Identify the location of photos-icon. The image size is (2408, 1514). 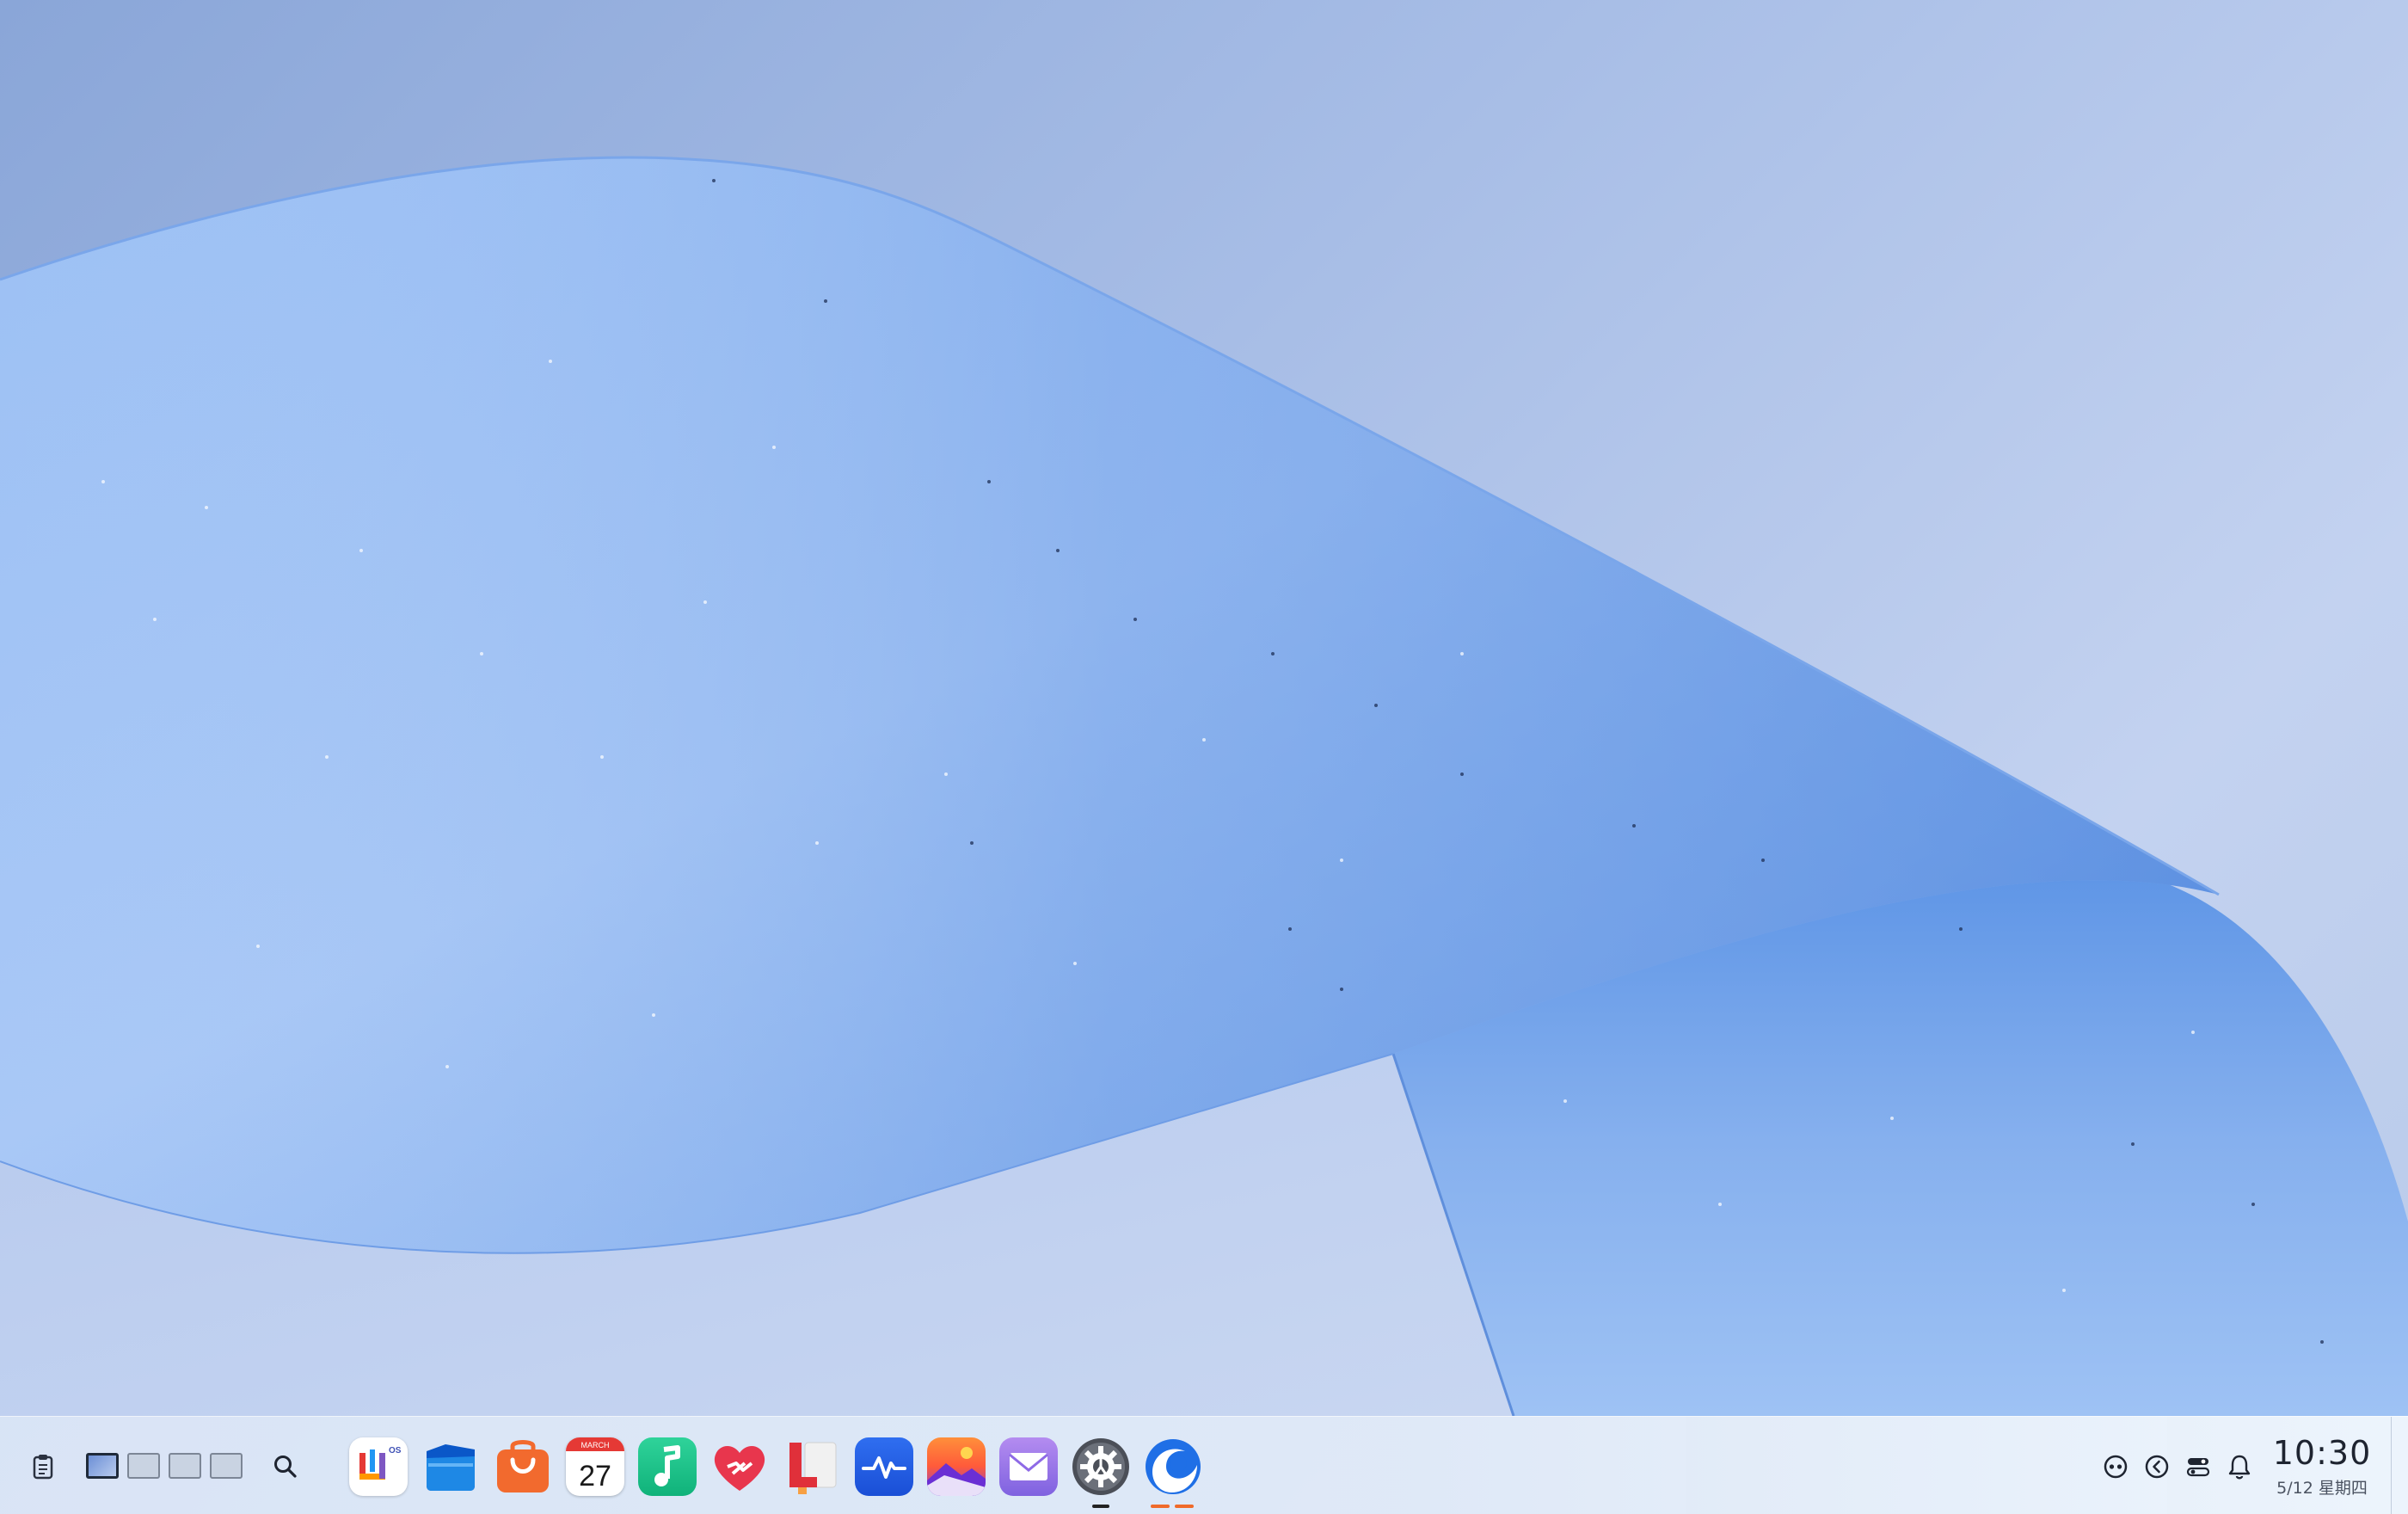
(956, 1466).